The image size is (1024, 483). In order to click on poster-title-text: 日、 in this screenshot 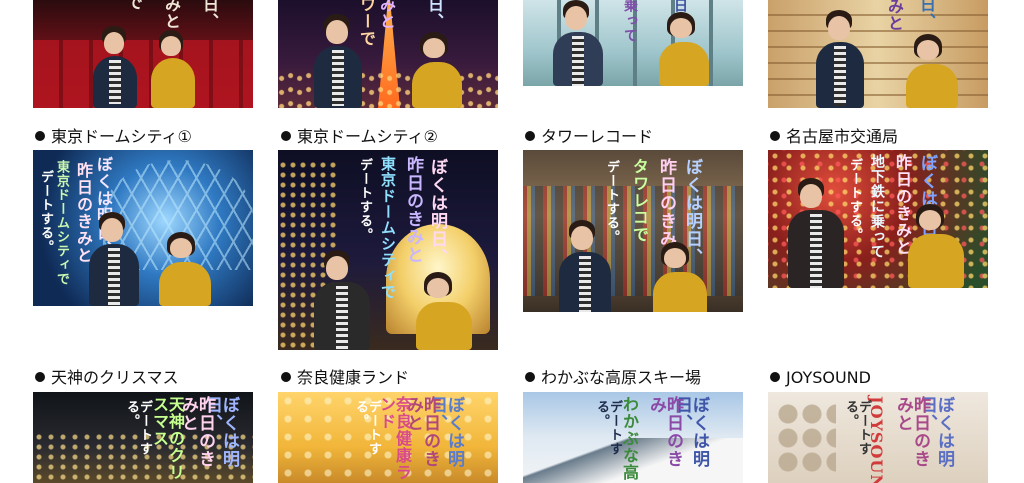, I will do `click(209, 15)`.